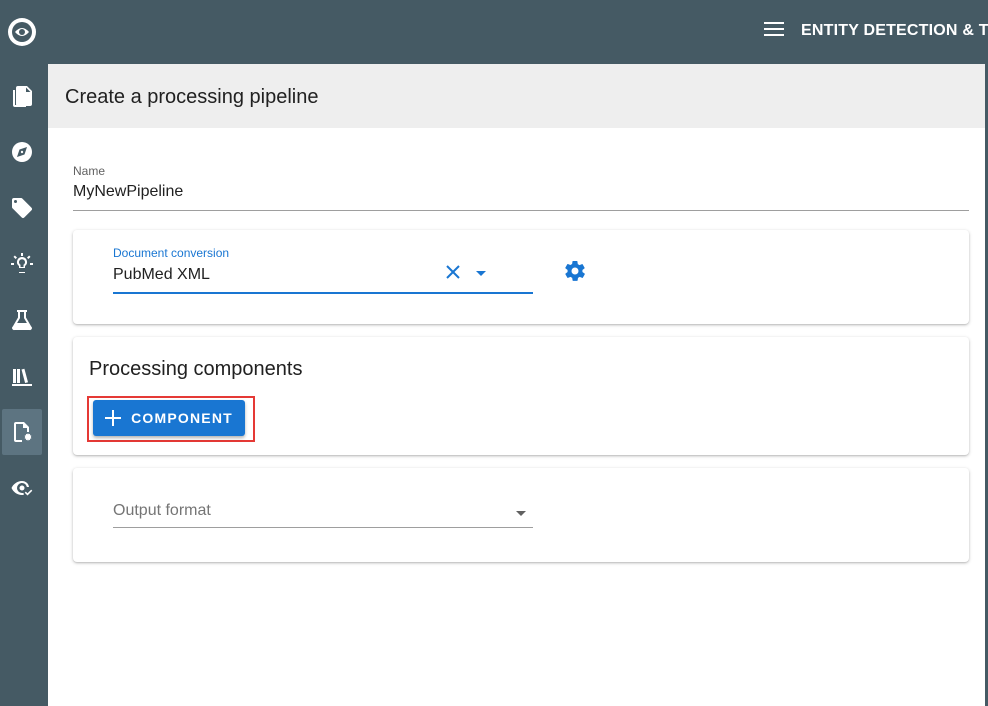 The width and height of the screenshot is (988, 706). What do you see at coordinates (22, 32) in the screenshot?
I see `app-logo-icon` at bounding box center [22, 32].